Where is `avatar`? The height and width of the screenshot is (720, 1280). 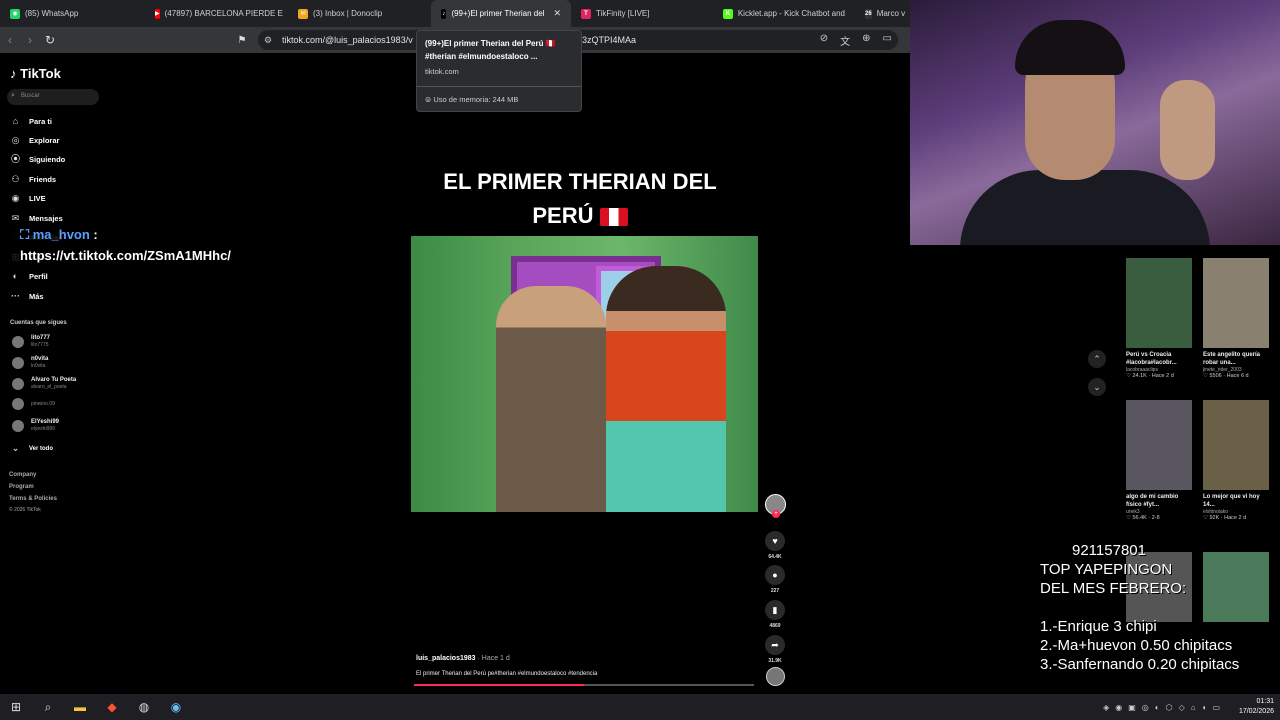
avatar is located at coordinates (18, 404).